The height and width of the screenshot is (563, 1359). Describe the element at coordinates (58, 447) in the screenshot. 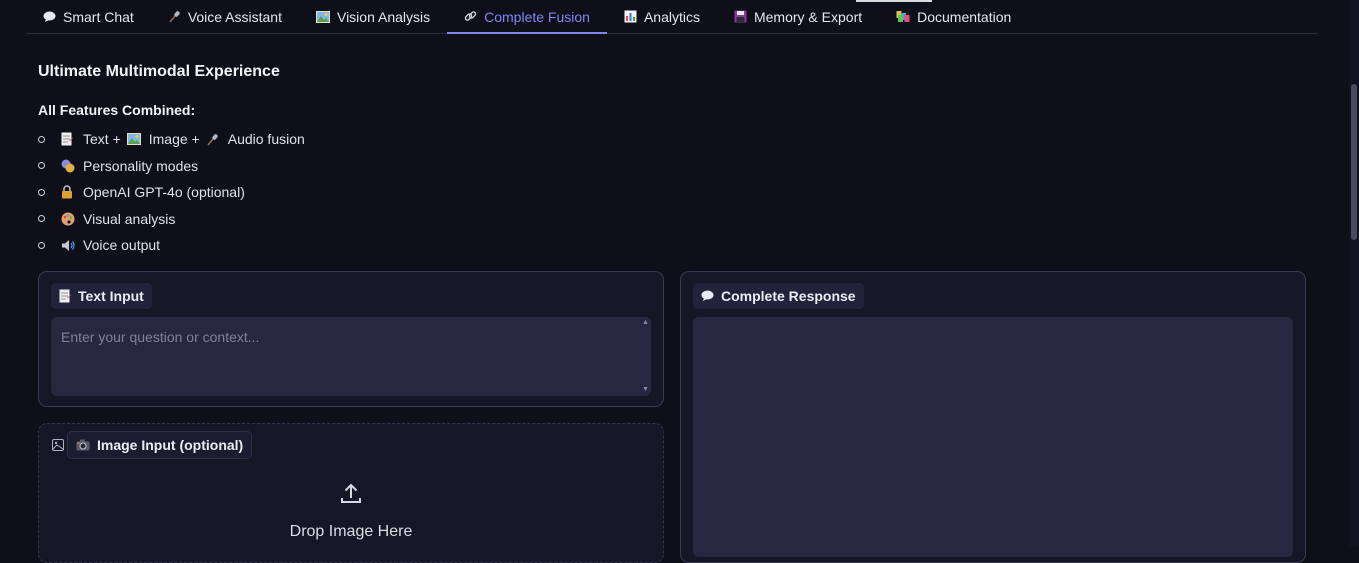

I see `image-icon` at that location.